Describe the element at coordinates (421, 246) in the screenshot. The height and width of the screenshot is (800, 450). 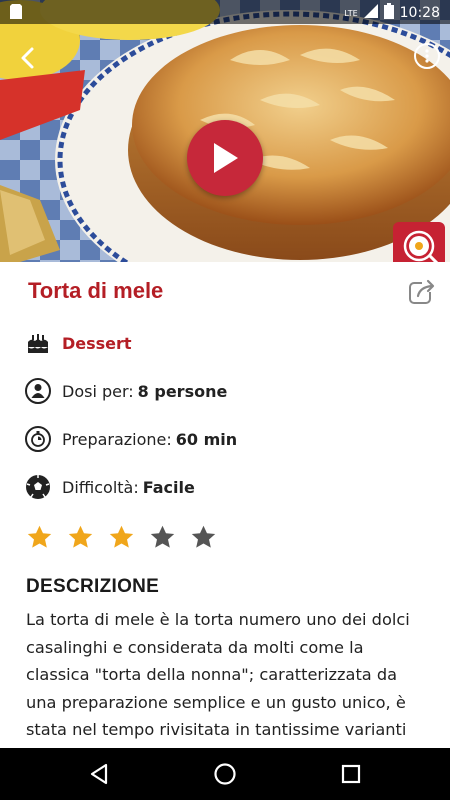
I see `frying-pan-icon` at that location.